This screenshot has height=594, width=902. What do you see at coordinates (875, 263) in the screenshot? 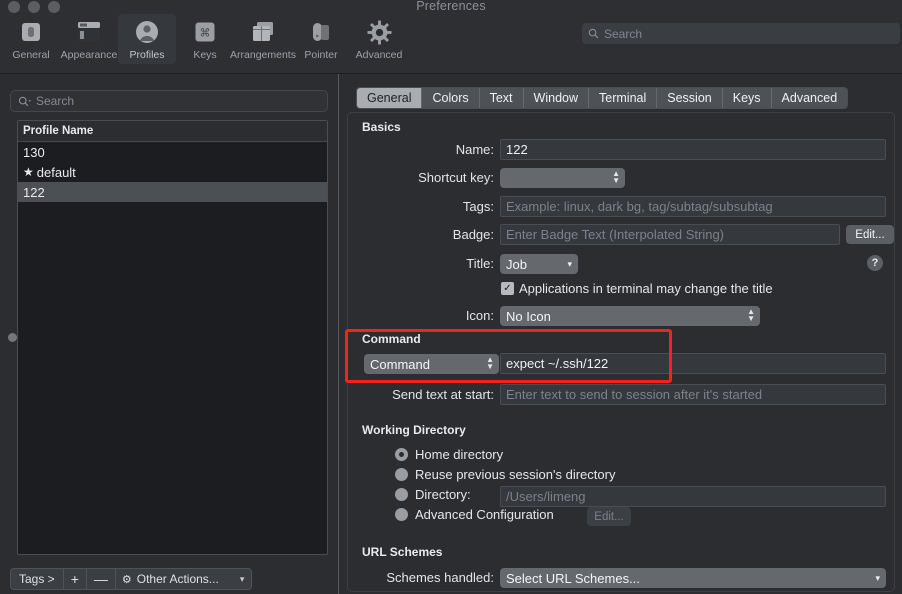
I see `title-help-button: ?` at bounding box center [875, 263].